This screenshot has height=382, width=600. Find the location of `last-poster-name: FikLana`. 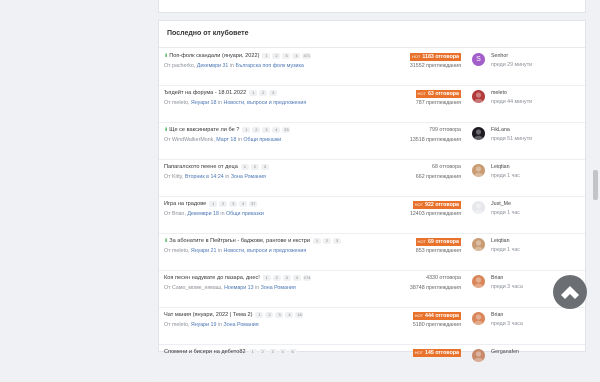

last-poster-name: FikLana is located at coordinates (500, 130).